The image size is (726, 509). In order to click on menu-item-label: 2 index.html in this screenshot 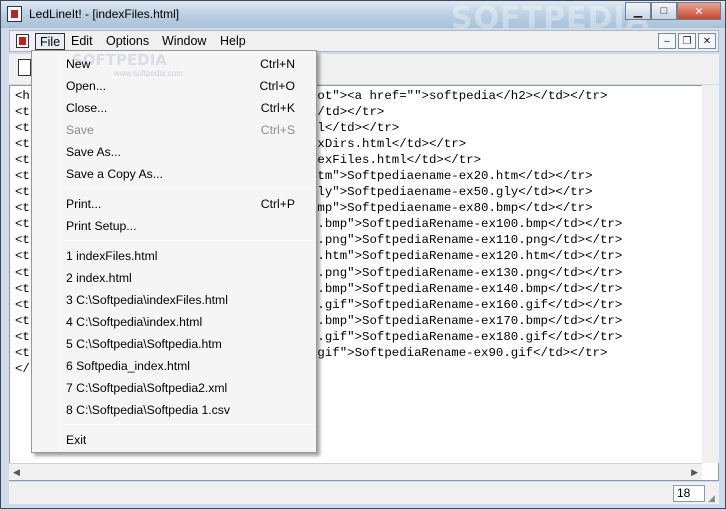, I will do `click(99, 278)`.